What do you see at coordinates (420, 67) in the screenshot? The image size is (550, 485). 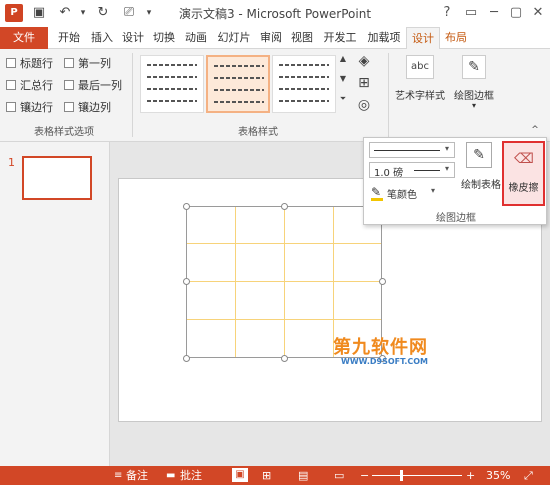 I see `wordart-icon: abc` at bounding box center [420, 67].